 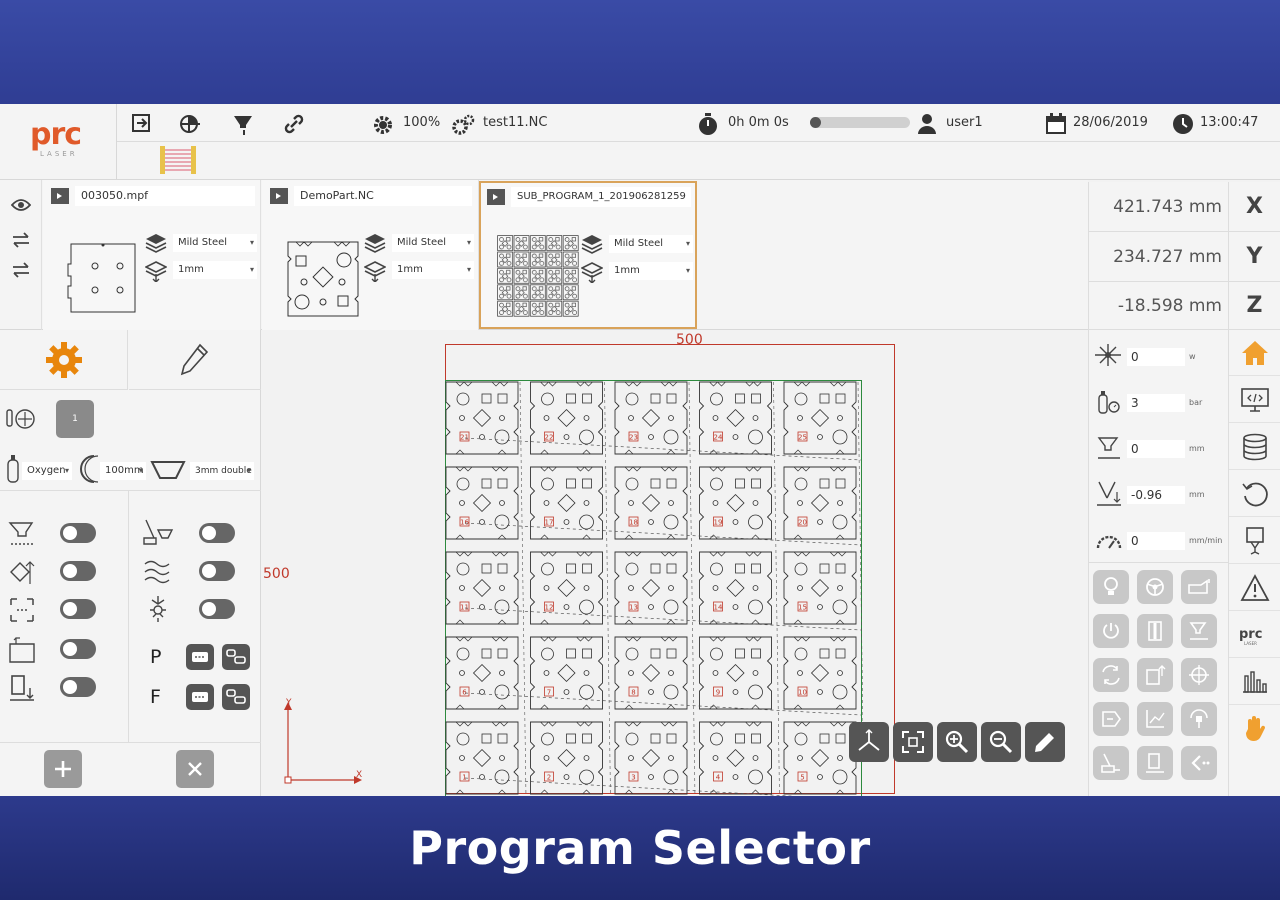 What do you see at coordinates (1254, 635) in the screenshot?
I see `prc-info-button: prc LASER` at bounding box center [1254, 635].